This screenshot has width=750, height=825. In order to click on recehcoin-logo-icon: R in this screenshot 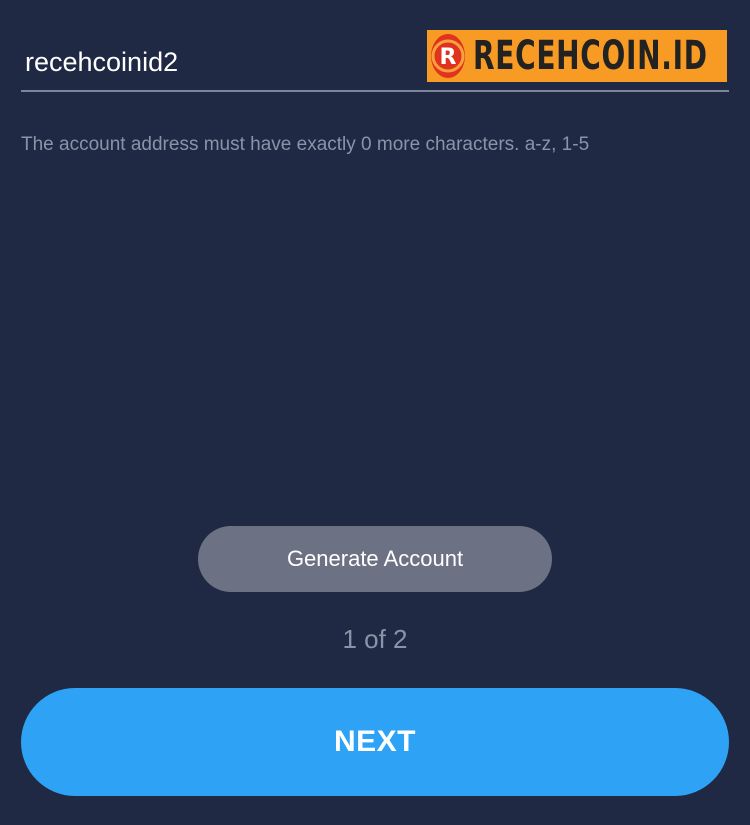, I will do `click(448, 56)`.